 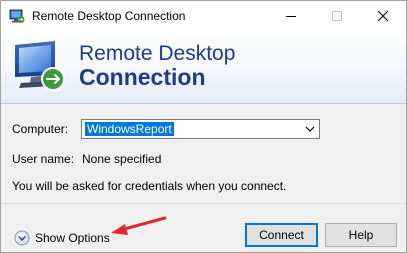 What do you see at coordinates (200, 129) in the screenshot?
I see `computer-combobox: WindowsReport` at bounding box center [200, 129].